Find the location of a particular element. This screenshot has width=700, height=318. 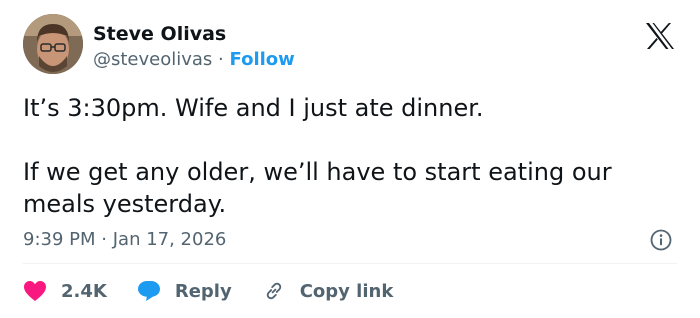

speech-bubble-icon is located at coordinates (149, 291).